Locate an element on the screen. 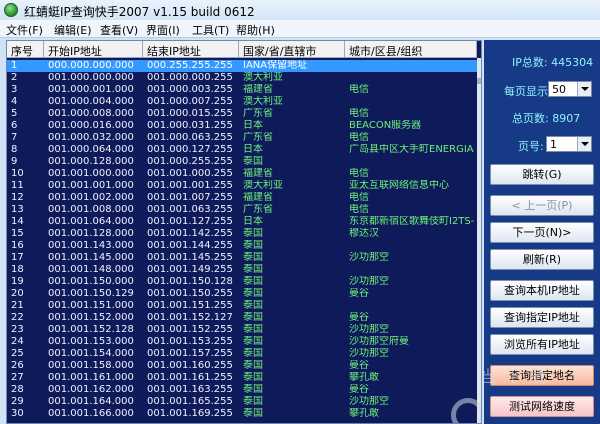  cell-end-ip: 001.001.151.255 is located at coordinates (190, 305).